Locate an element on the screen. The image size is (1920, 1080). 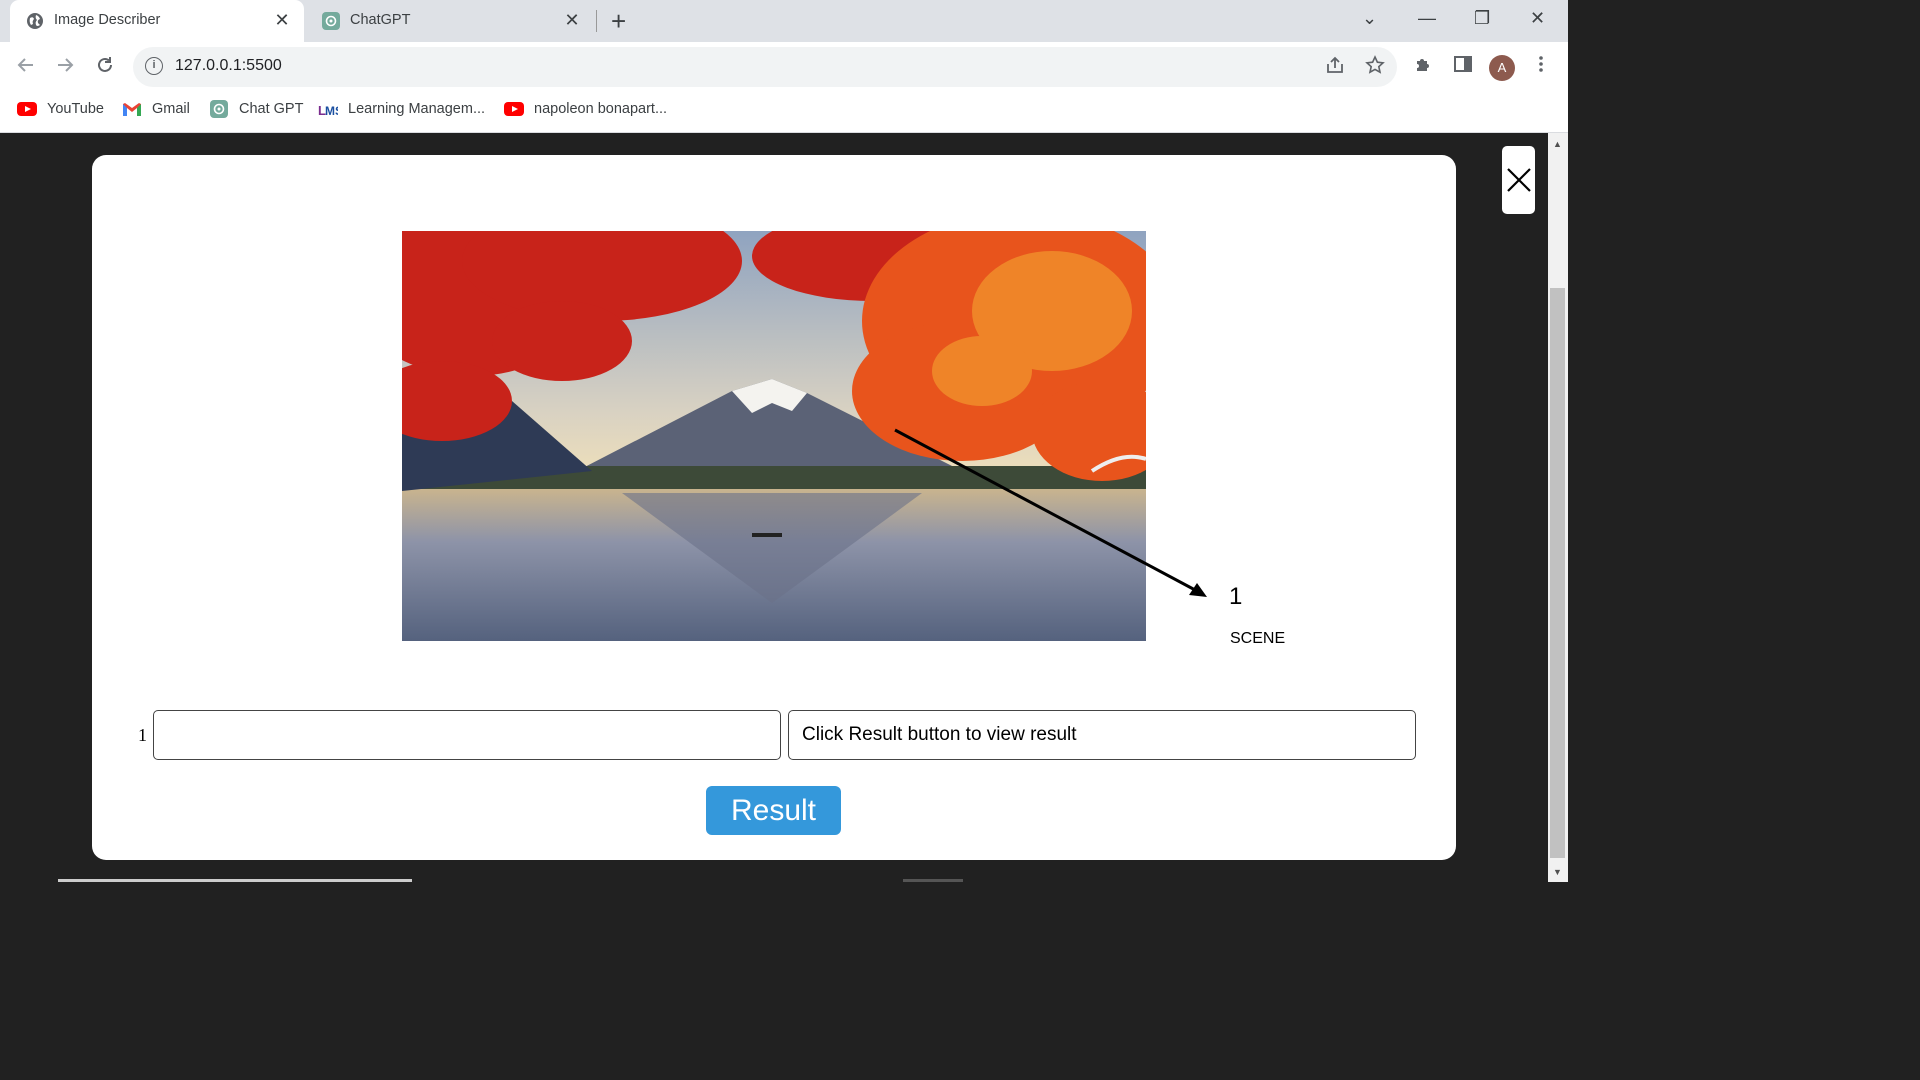
close-icon is located at coordinates (1518, 180).